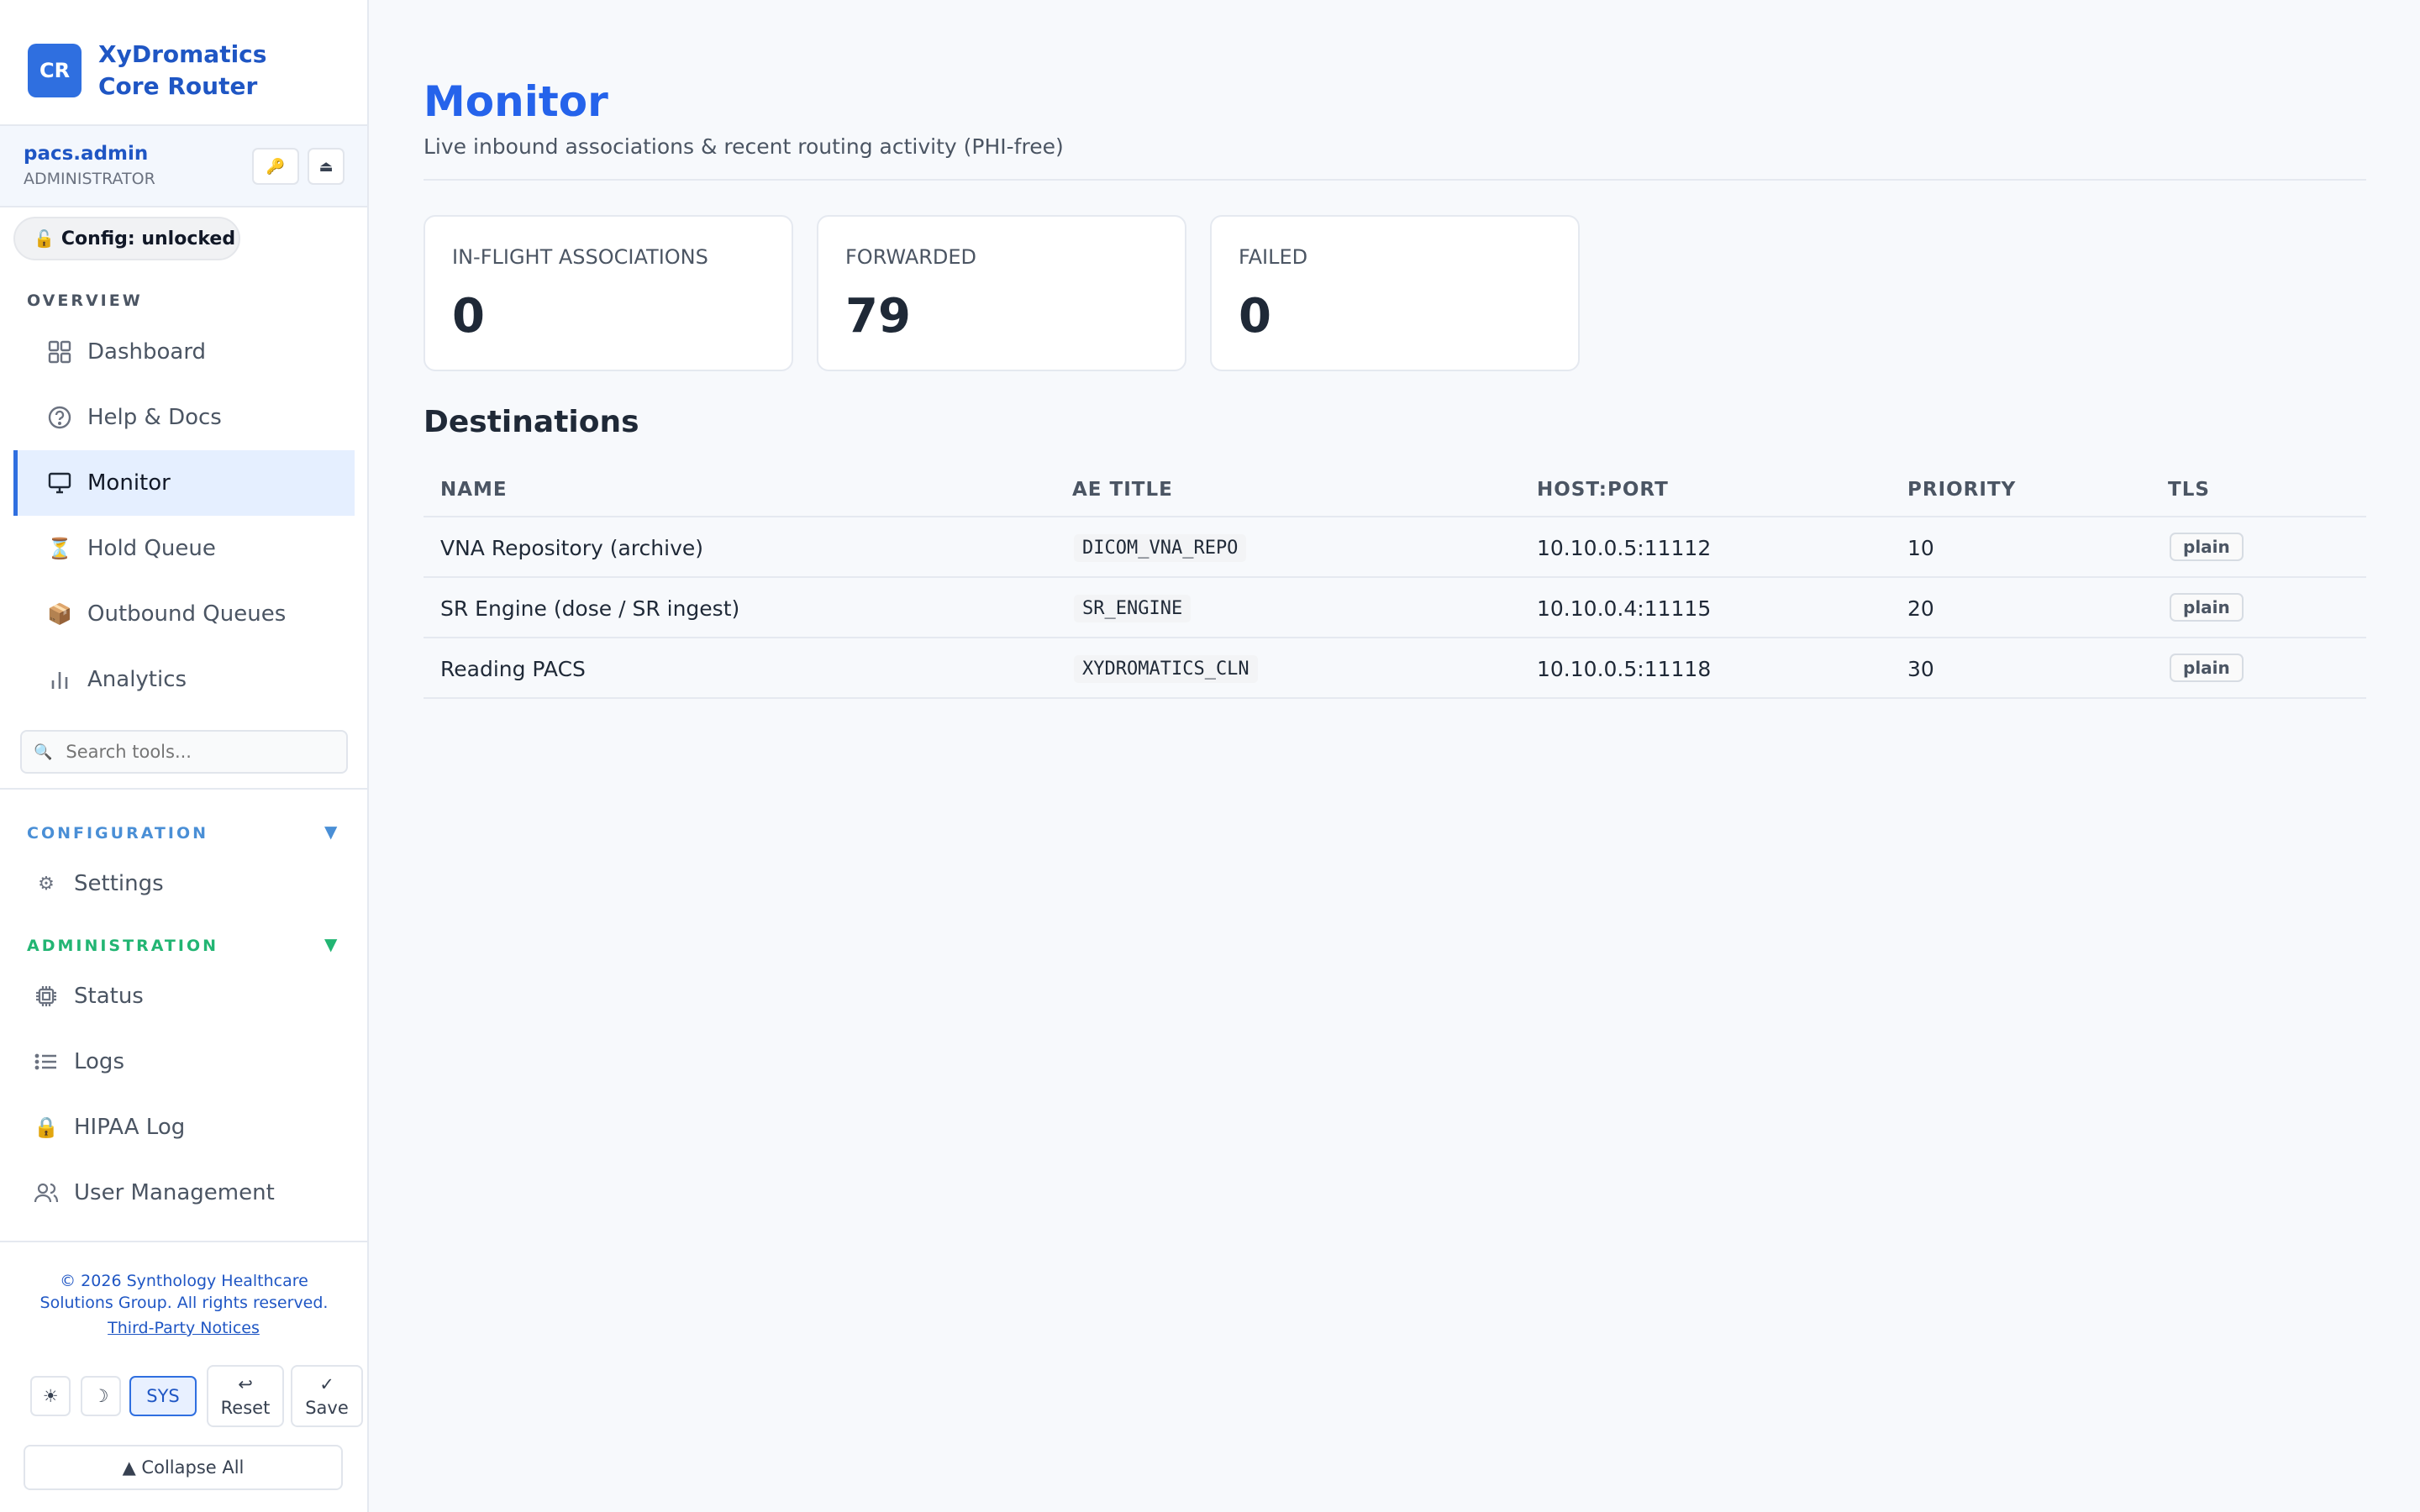  What do you see at coordinates (1624, 608) in the screenshot?
I see `cell-host-port: 10.10.0.4:11115` at bounding box center [1624, 608].